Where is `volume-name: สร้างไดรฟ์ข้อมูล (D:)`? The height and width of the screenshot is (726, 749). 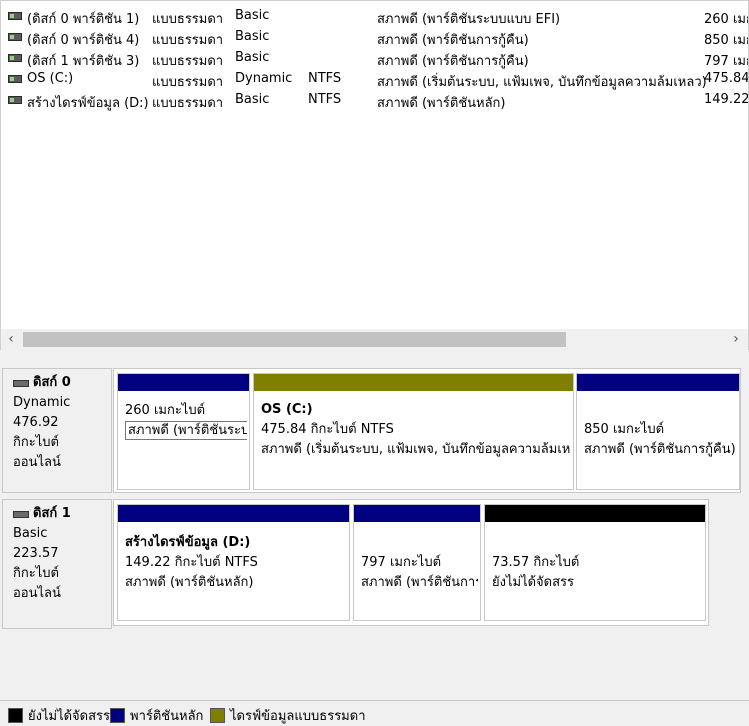
volume-name: สร้างไดรฟ์ข้อมูล (D:) is located at coordinates (88, 103).